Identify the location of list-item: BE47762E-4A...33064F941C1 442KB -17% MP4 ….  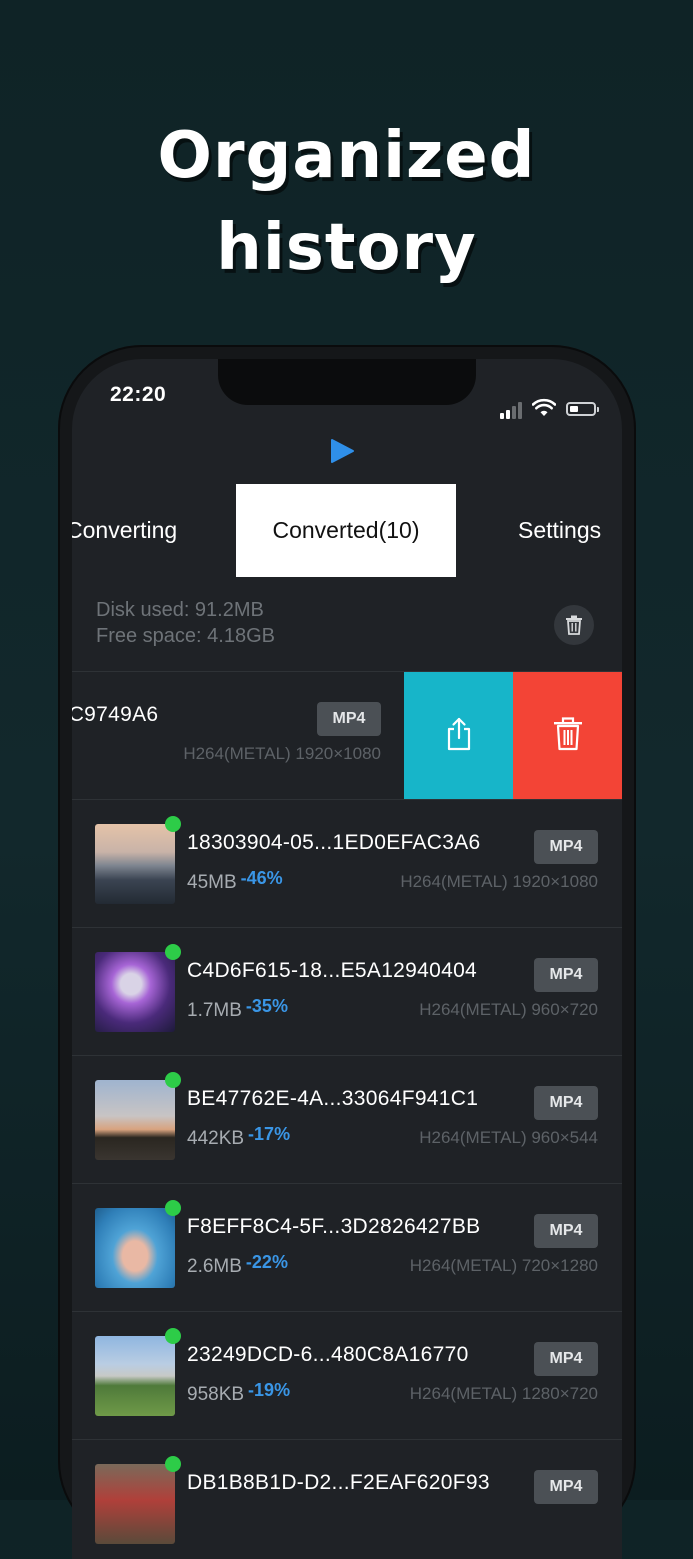
(347, 1119).